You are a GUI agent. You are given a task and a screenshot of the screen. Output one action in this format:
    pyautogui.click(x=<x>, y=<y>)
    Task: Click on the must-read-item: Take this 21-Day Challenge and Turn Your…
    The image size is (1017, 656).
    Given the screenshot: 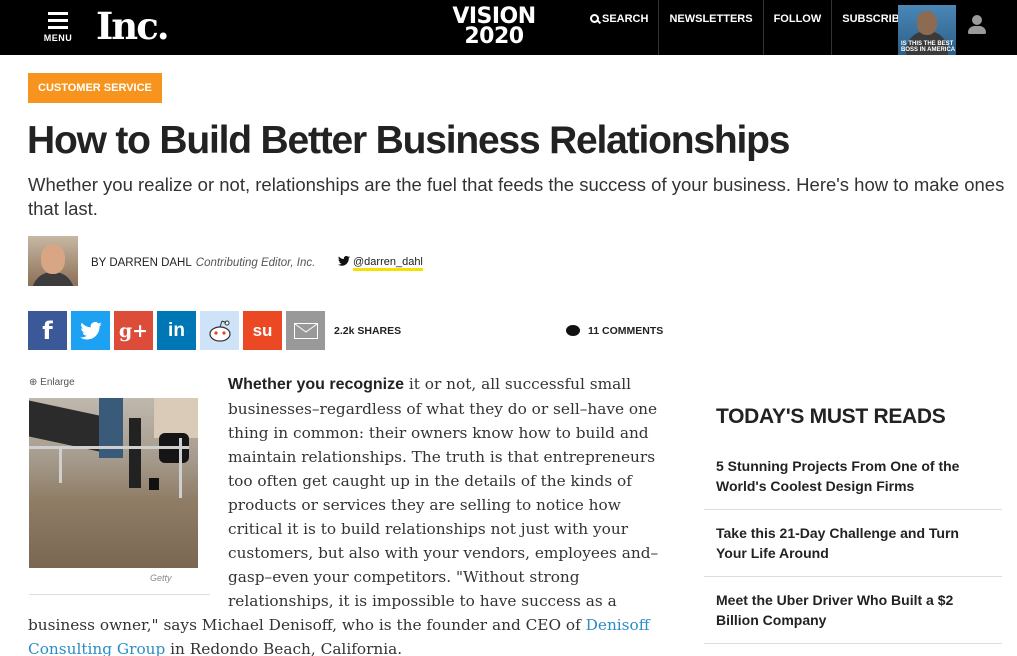 What is the action you would take?
    pyautogui.click(x=853, y=543)
    